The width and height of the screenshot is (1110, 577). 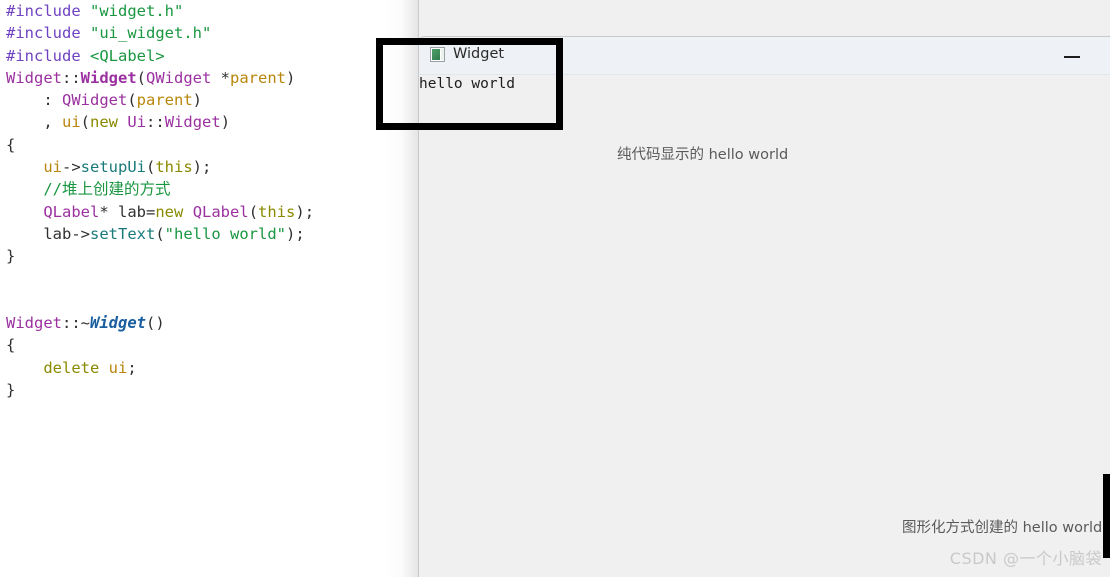 I want to click on code-line: #include "widget.h", so click(x=160, y=11).